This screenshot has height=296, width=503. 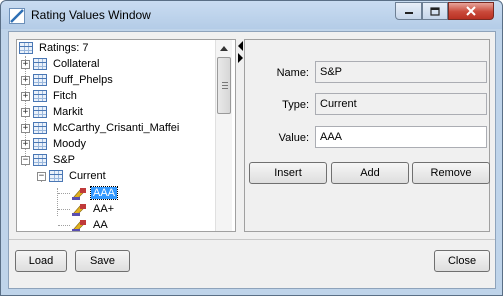 I want to click on minimize-icon, so click(x=408, y=13).